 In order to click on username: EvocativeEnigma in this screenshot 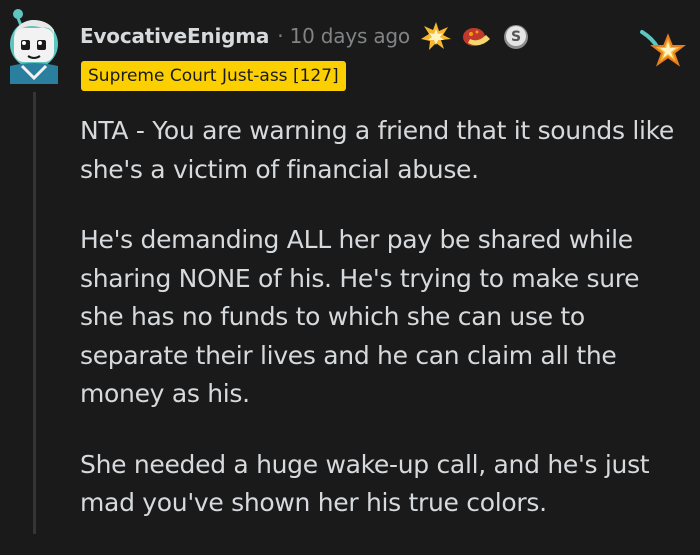, I will do `click(174, 36)`.